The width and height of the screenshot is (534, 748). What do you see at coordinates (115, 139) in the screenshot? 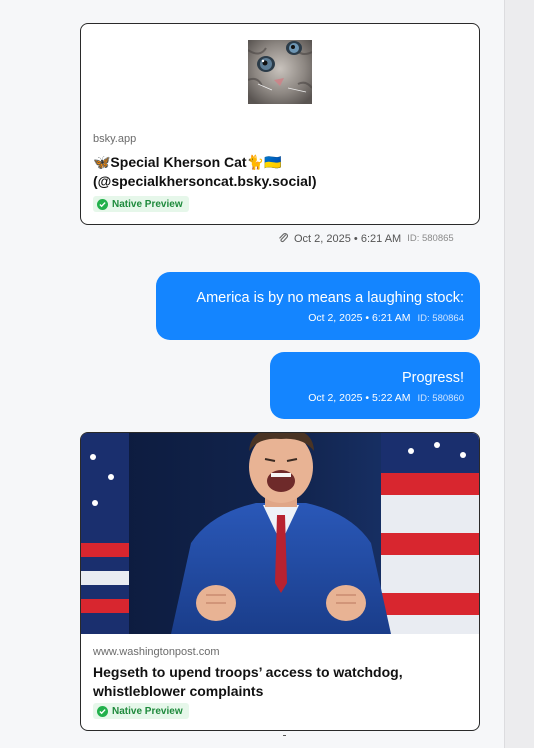
I see `link-source: bsky.app` at bounding box center [115, 139].